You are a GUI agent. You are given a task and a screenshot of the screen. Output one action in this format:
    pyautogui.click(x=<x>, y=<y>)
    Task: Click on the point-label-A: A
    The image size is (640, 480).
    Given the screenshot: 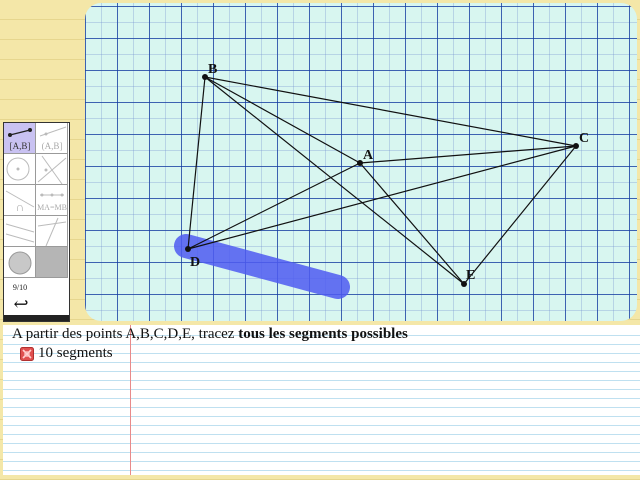 What is the action you would take?
    pyautogui.click(x=368, y=155)
    